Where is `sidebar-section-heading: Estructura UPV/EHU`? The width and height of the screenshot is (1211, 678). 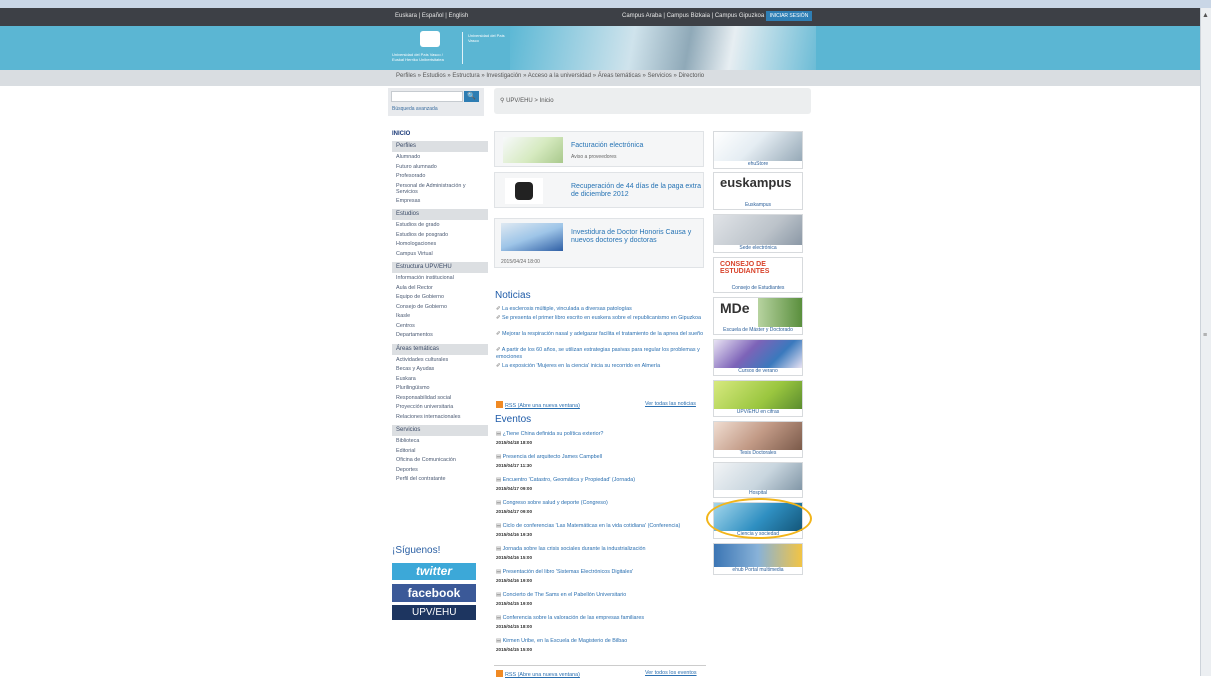
sidebar-section-heading: Estructura UPV/EHU is located at coordinates (440, 267).